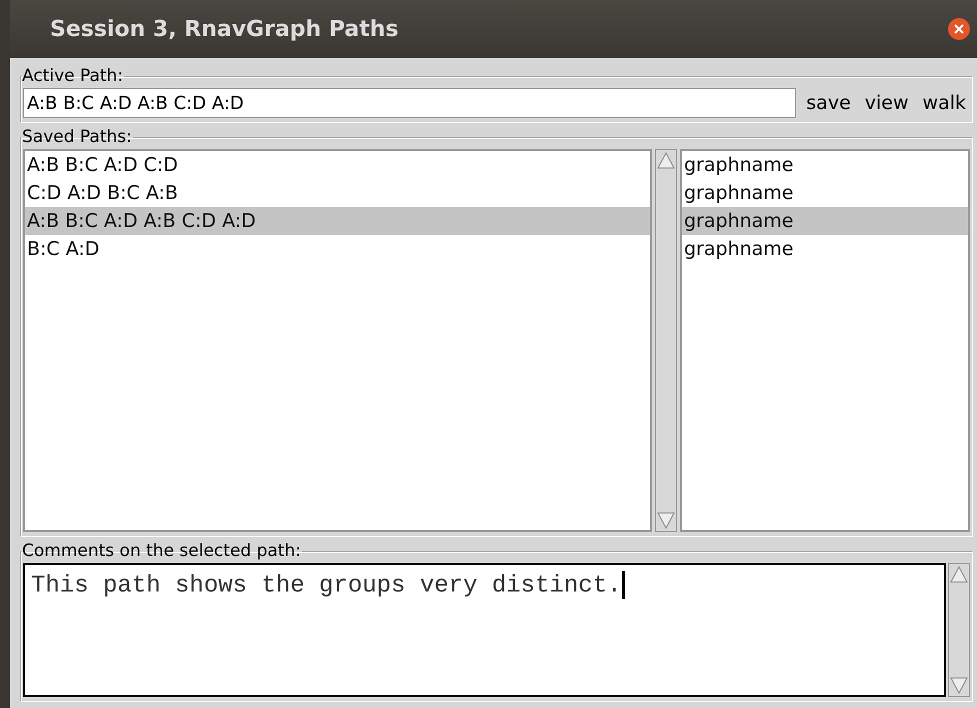  I want to click on section-label: Active Path:, so click(72, 76).